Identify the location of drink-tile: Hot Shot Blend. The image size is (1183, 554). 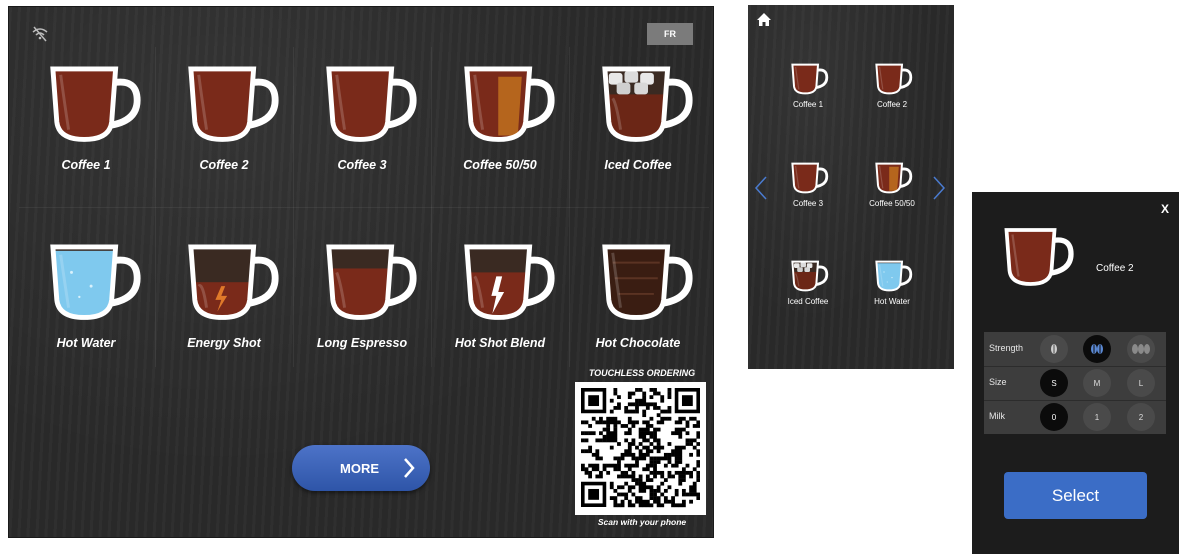
(500, 308).